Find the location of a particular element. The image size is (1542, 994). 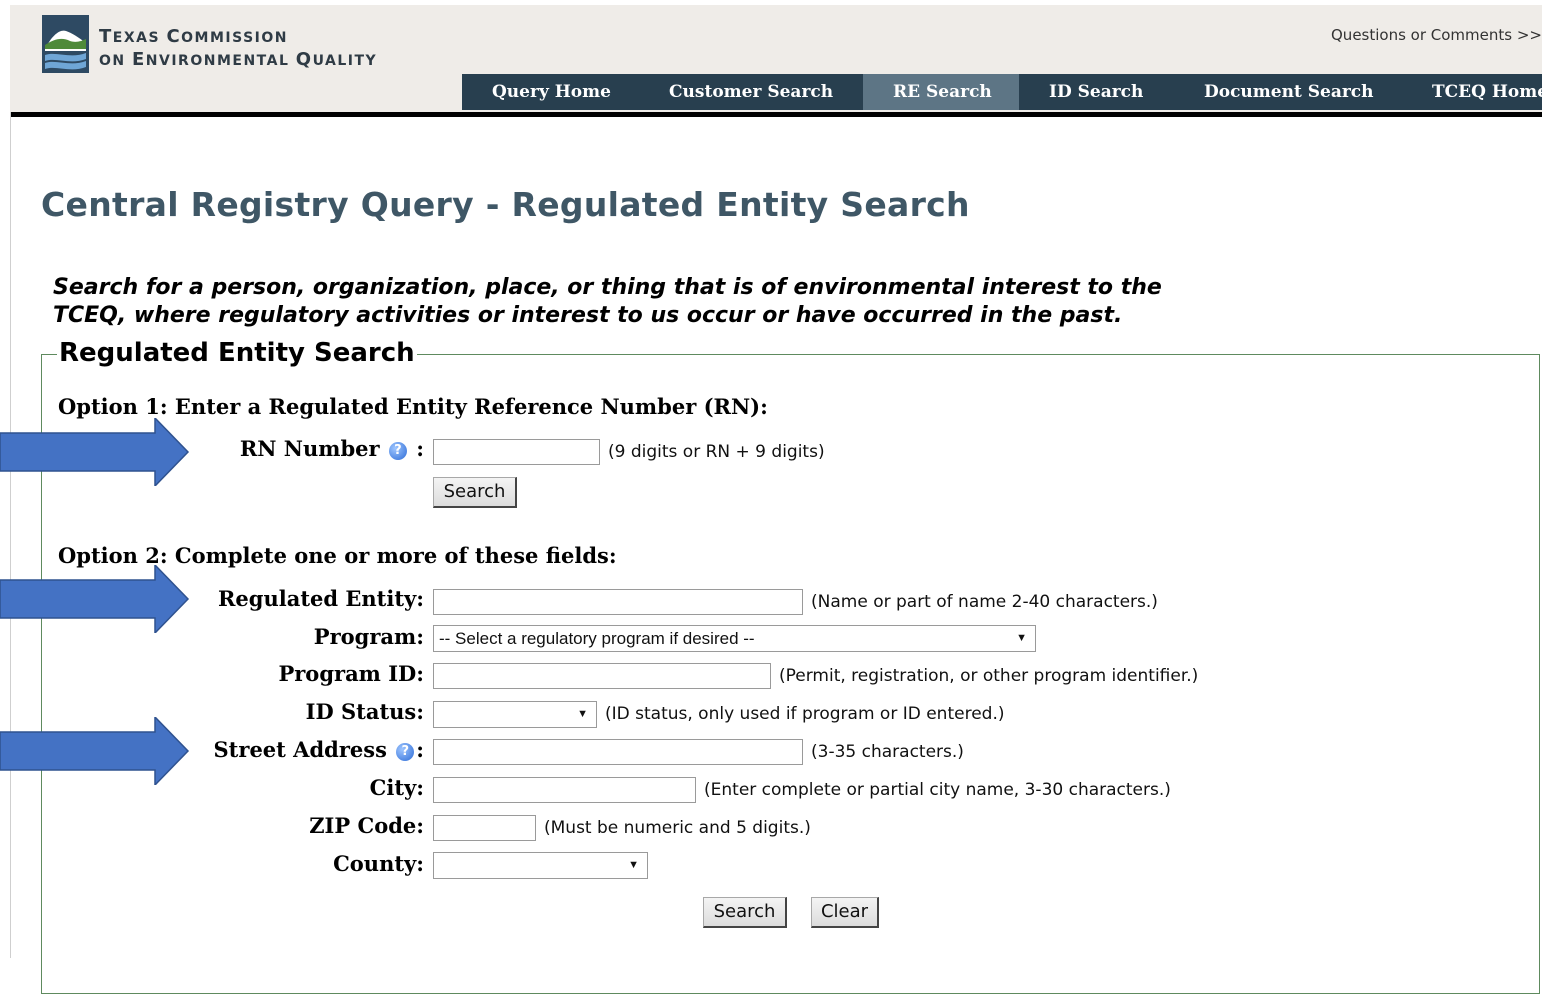

zip-code-hint: (Must be numeric and 5 digits.) is located at coordinates (677, 828).